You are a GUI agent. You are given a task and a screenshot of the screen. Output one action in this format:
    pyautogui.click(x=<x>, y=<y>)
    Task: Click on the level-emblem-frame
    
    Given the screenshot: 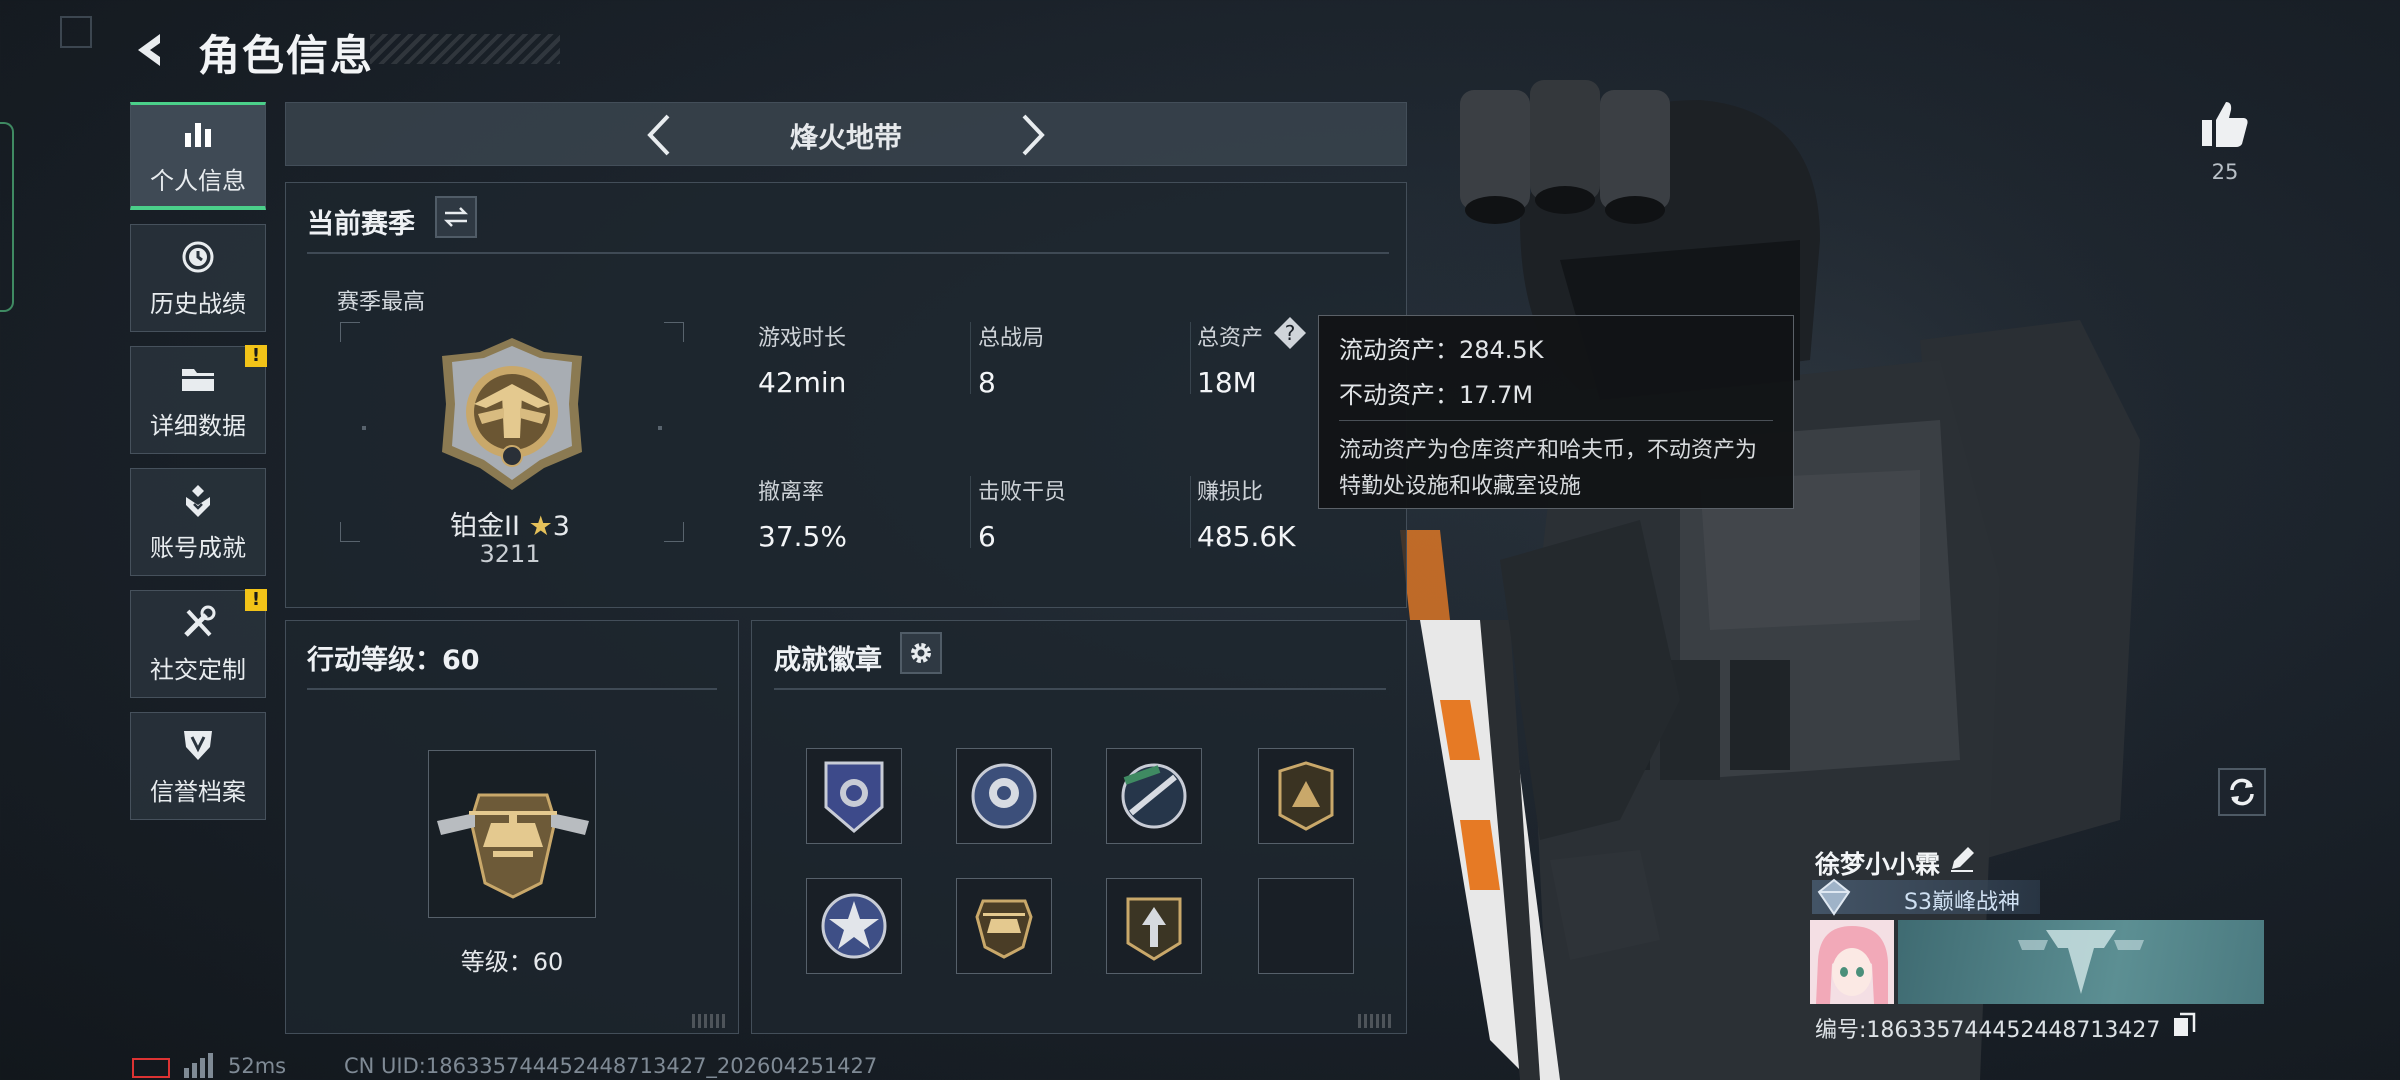 What is the action you would take?
    pyautogui.click(x=512, y=834)
    